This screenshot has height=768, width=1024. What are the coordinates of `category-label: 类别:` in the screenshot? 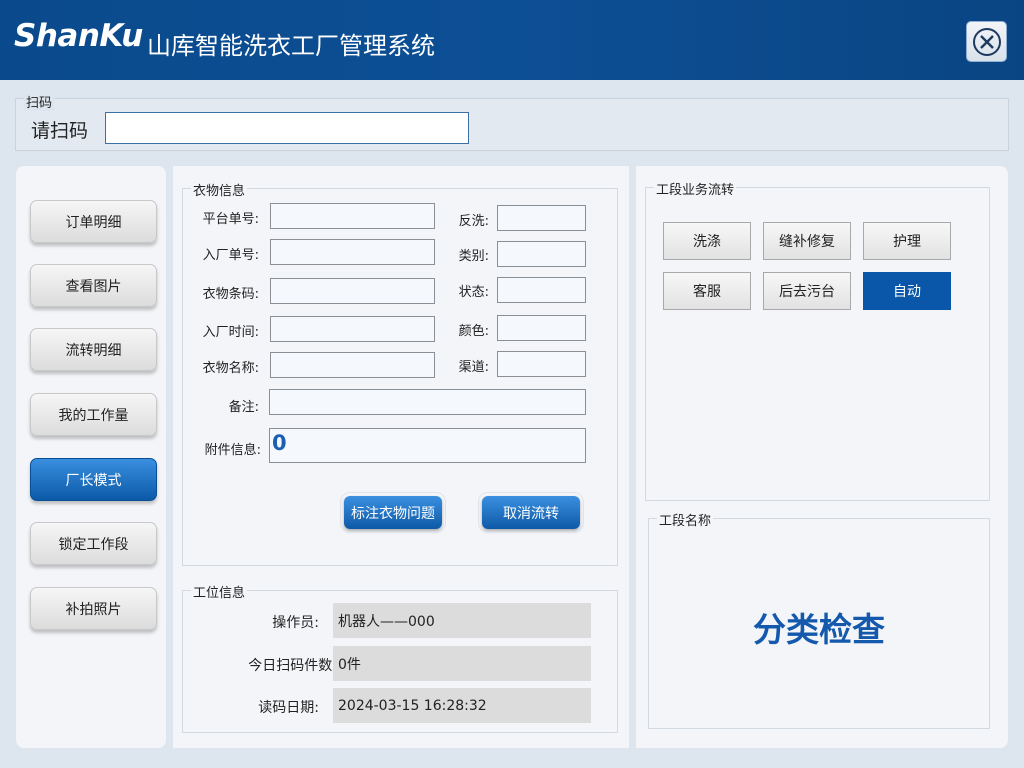 It's located at (473, 256).